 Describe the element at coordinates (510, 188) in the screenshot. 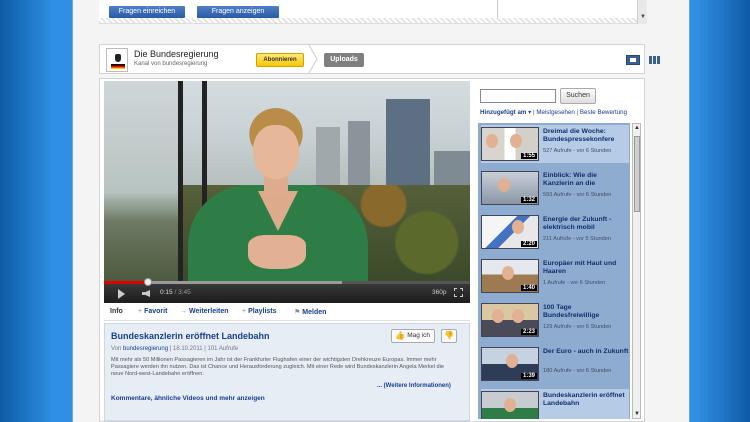

I see `video-thumbnail: 1:32` at that location.